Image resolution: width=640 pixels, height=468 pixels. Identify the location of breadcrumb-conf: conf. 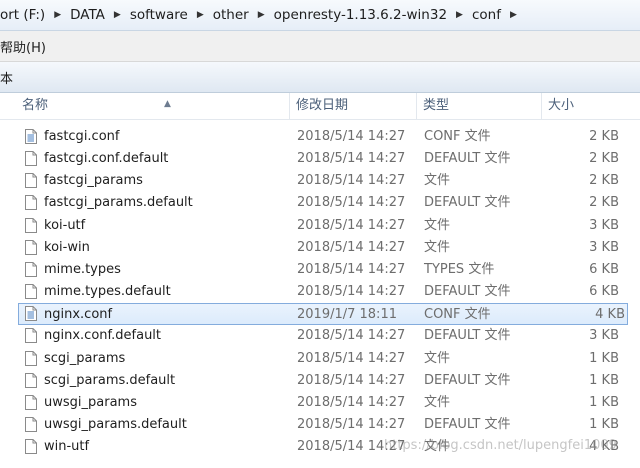
(486, 15).